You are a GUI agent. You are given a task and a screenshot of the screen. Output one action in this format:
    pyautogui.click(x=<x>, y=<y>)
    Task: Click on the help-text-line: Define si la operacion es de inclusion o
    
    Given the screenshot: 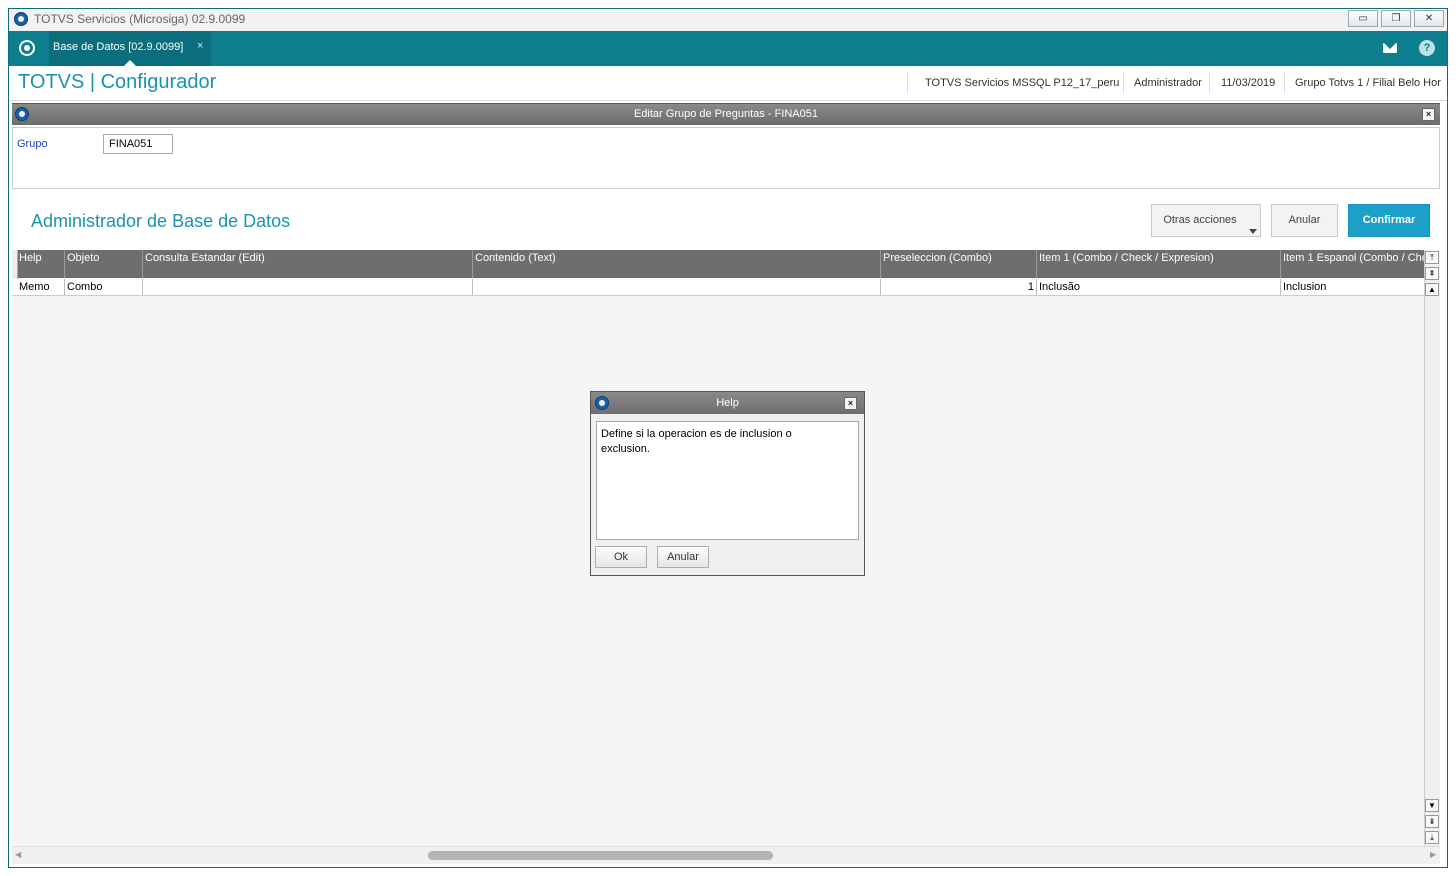 What is the action you would take?
    pyautogui.click(x=696, y=434)
    